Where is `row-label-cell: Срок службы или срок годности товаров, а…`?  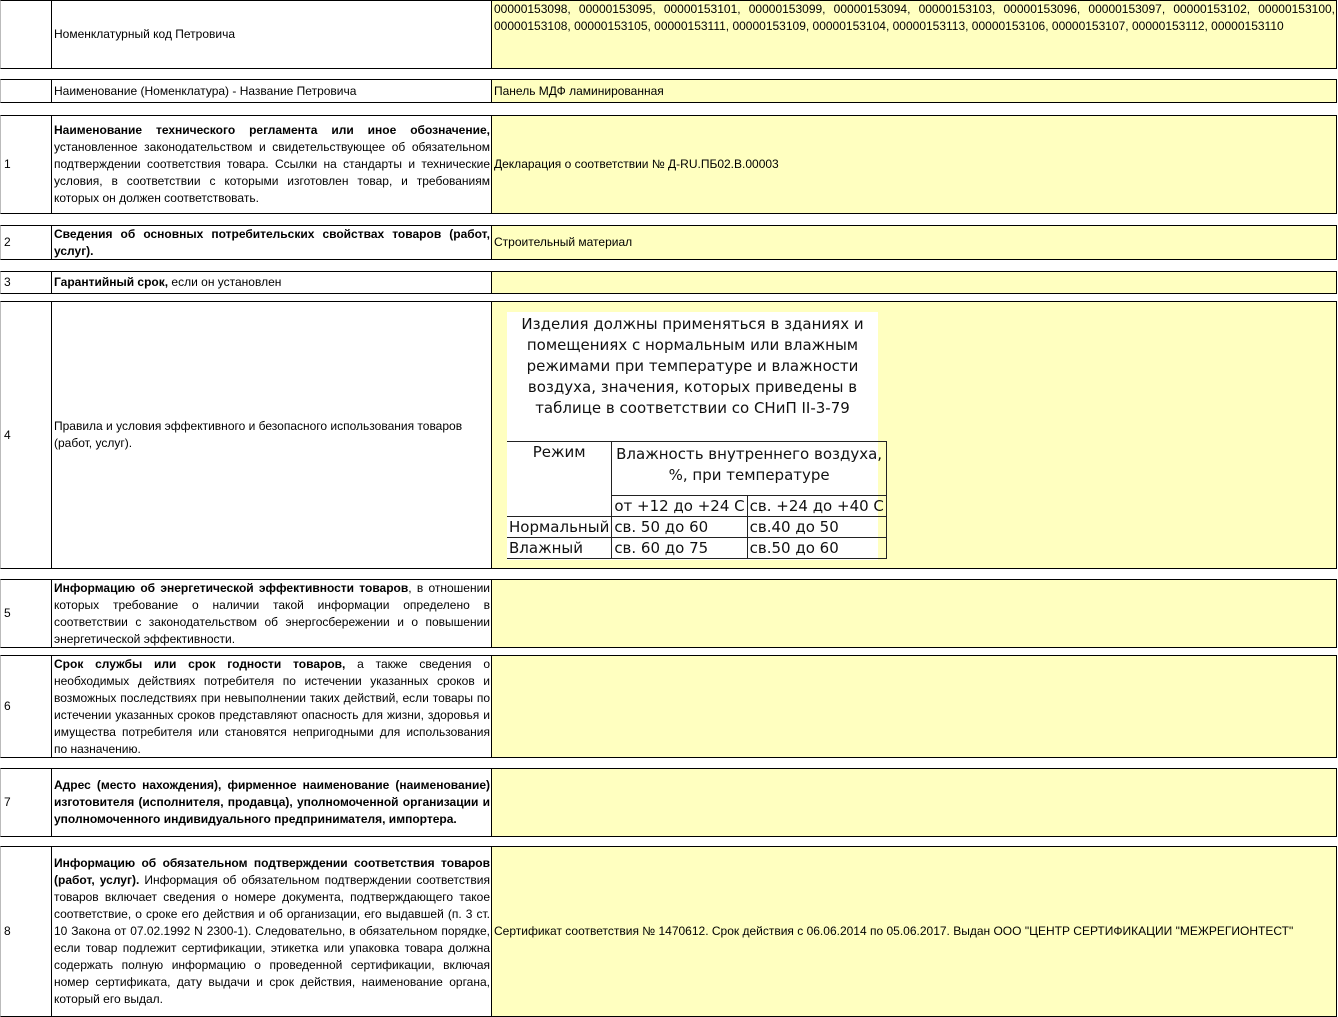
row-label-cell: Срок службы или срок годности товаров, а… is located at coordinates (271, 706).